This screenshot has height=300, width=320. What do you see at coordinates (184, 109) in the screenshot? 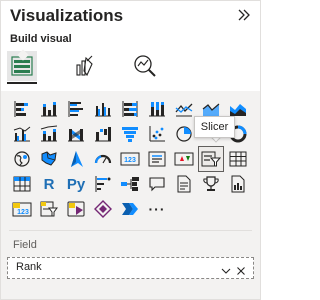
I see `line-chart-icon` at bounding box center [184, 109].